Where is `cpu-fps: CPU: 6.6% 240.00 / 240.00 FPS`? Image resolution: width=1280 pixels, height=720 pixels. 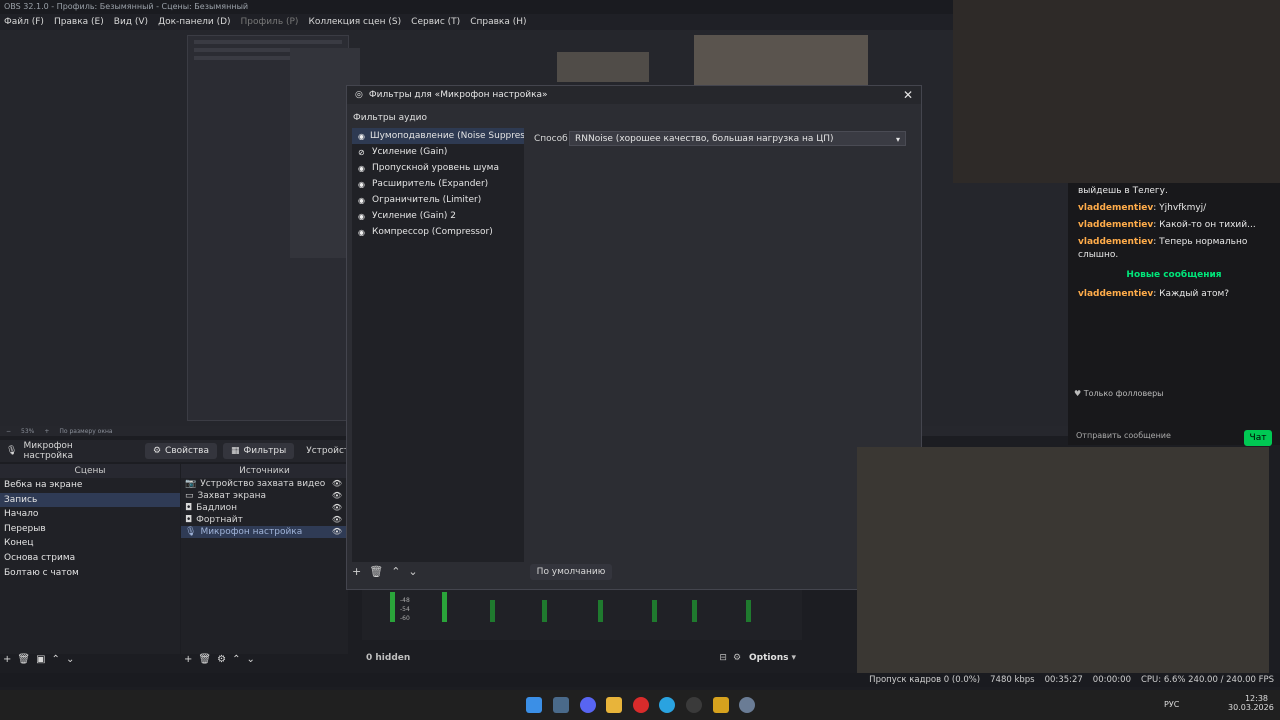 cpu-fps: CPU: 6.6% 240.00 / 240.00 FPS is located at coordinates (1207, 680).